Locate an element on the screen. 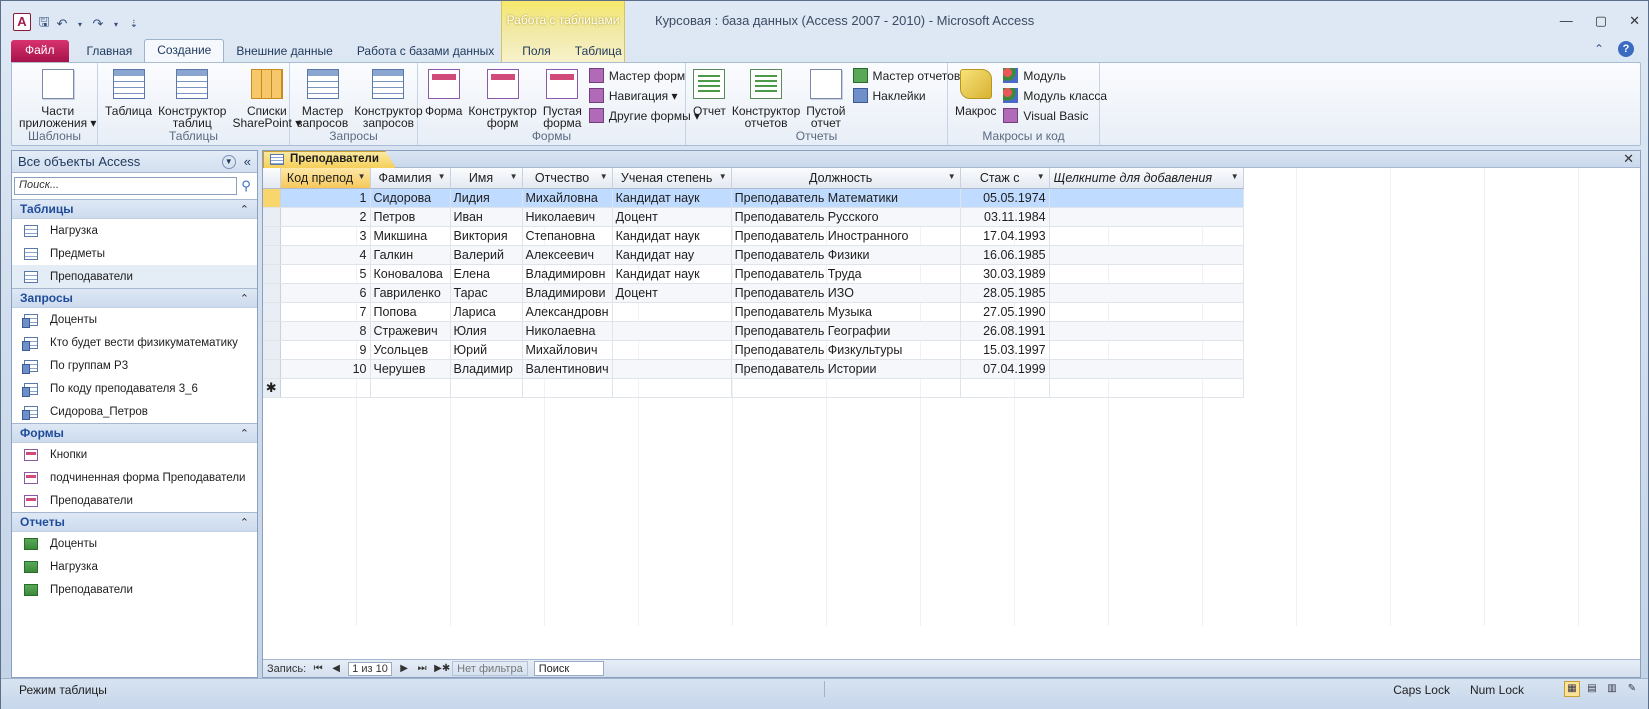 This screenshot has width=1649, height=709. table-cell: Преподаватель Труда is located at coordinates (846, 274).